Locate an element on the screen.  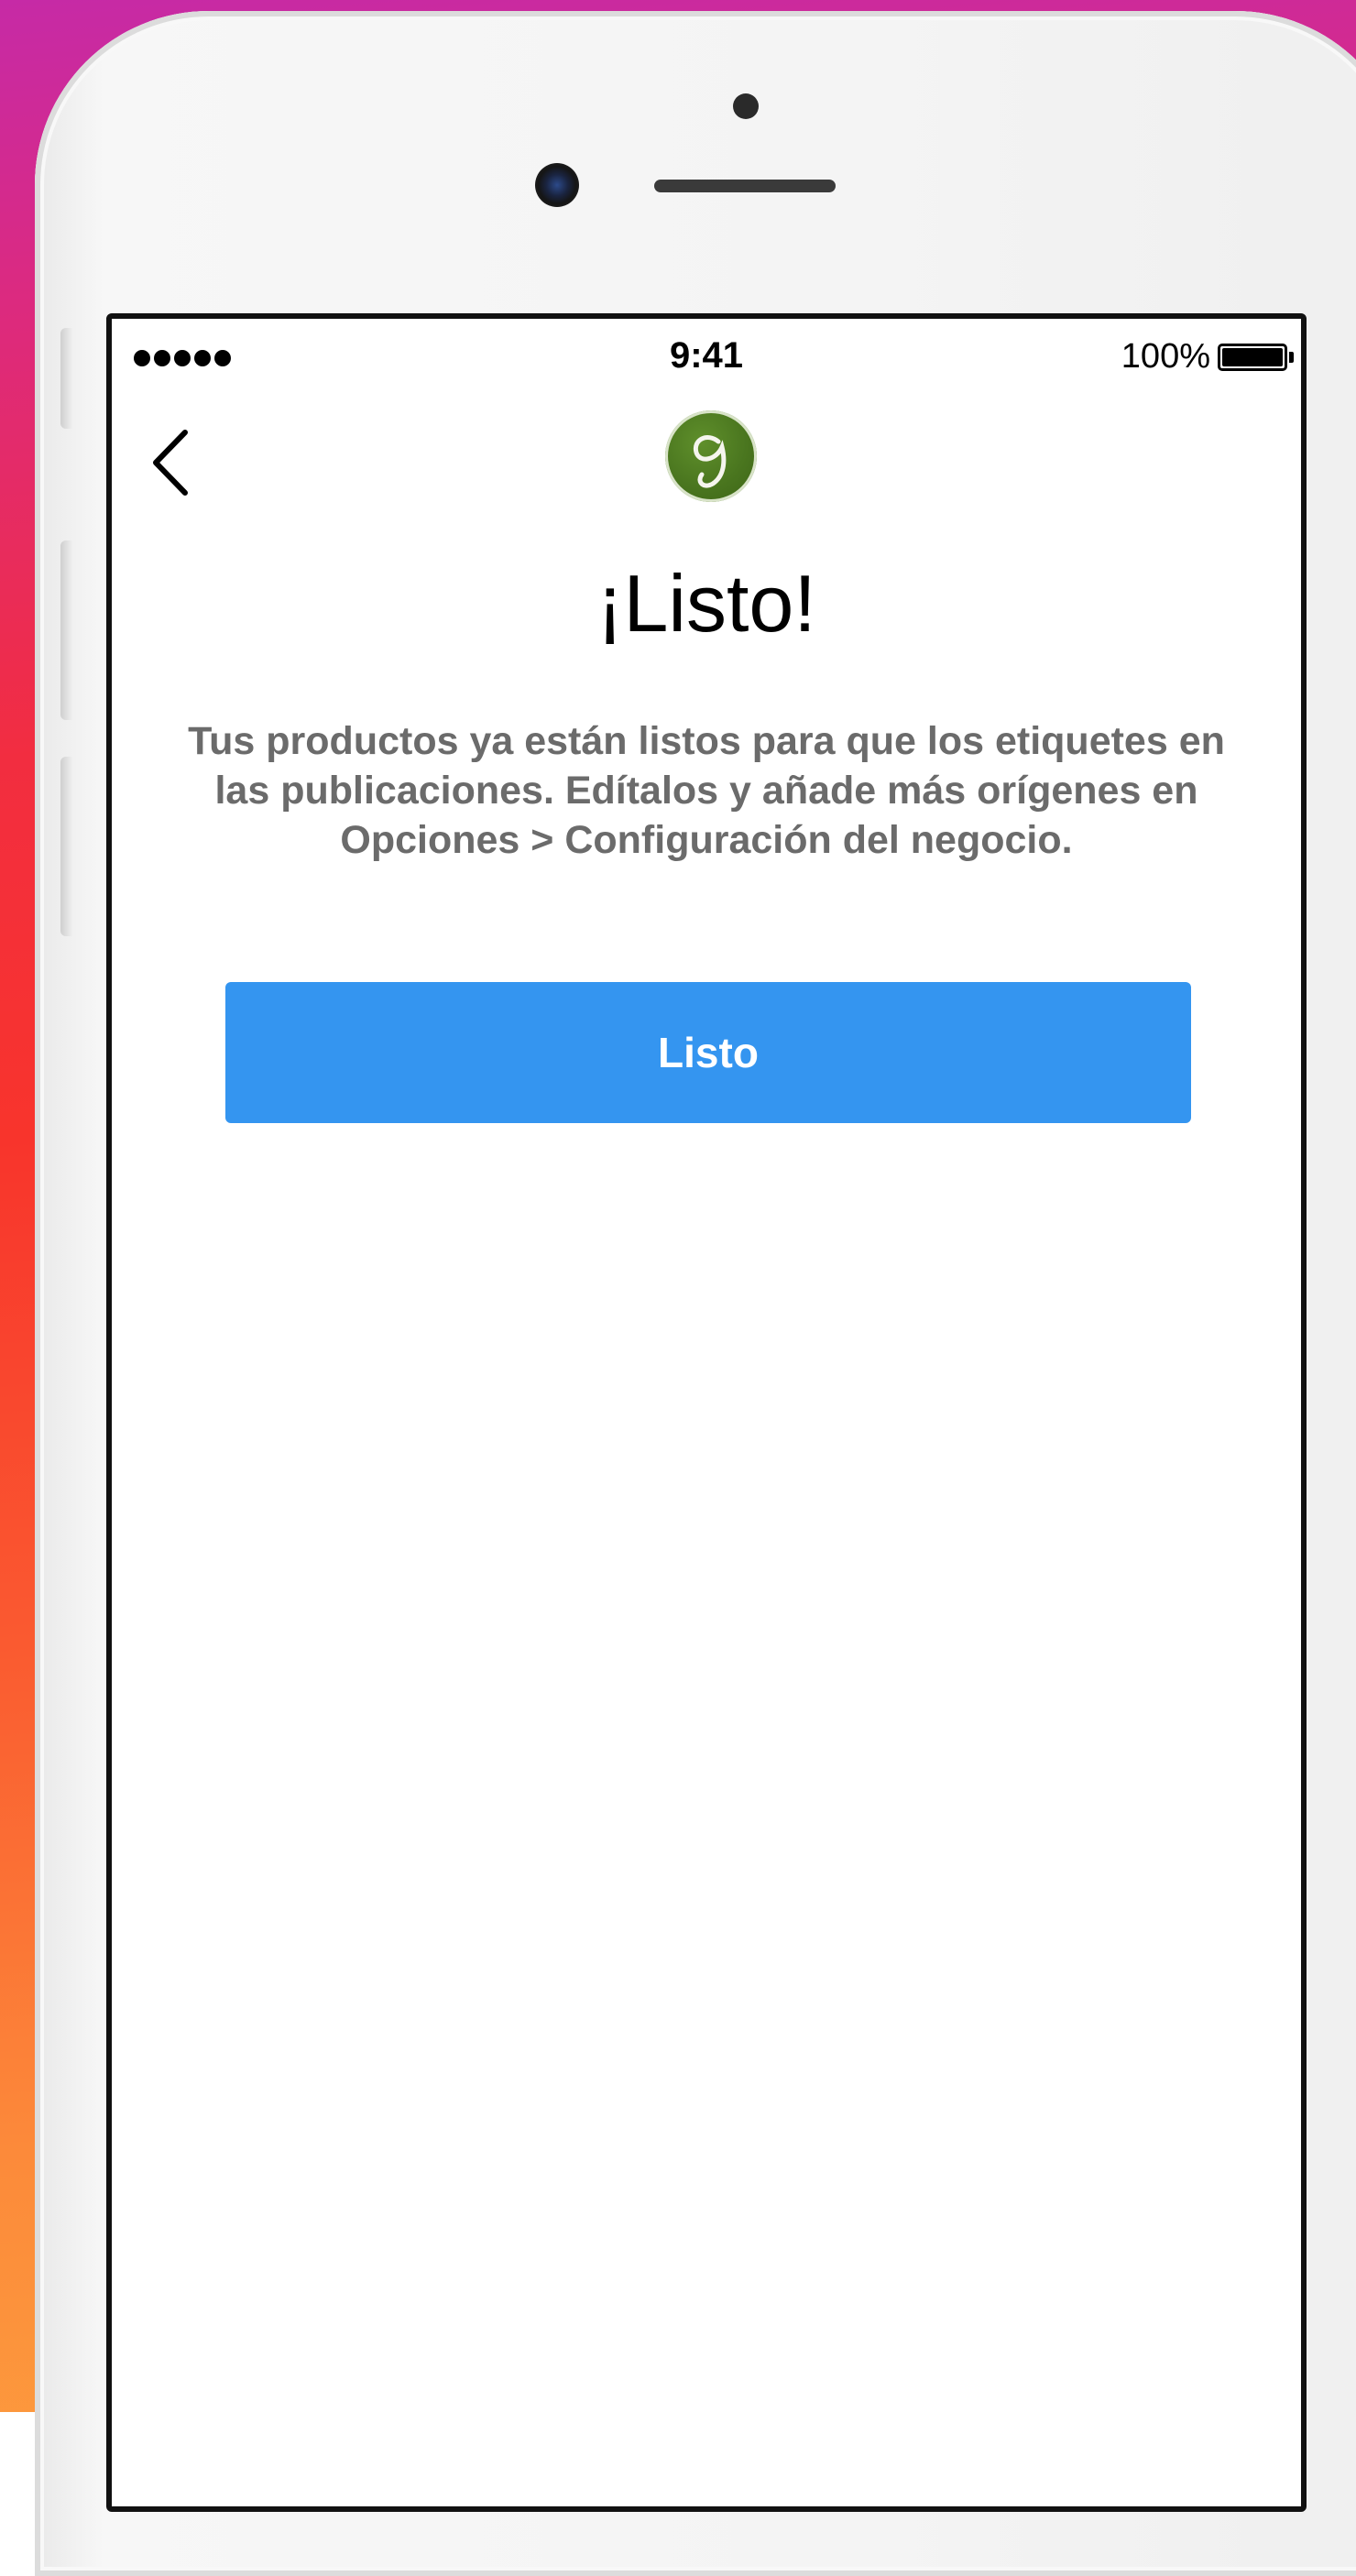
battery-status: 100% is located at coordinates (1207, 357).